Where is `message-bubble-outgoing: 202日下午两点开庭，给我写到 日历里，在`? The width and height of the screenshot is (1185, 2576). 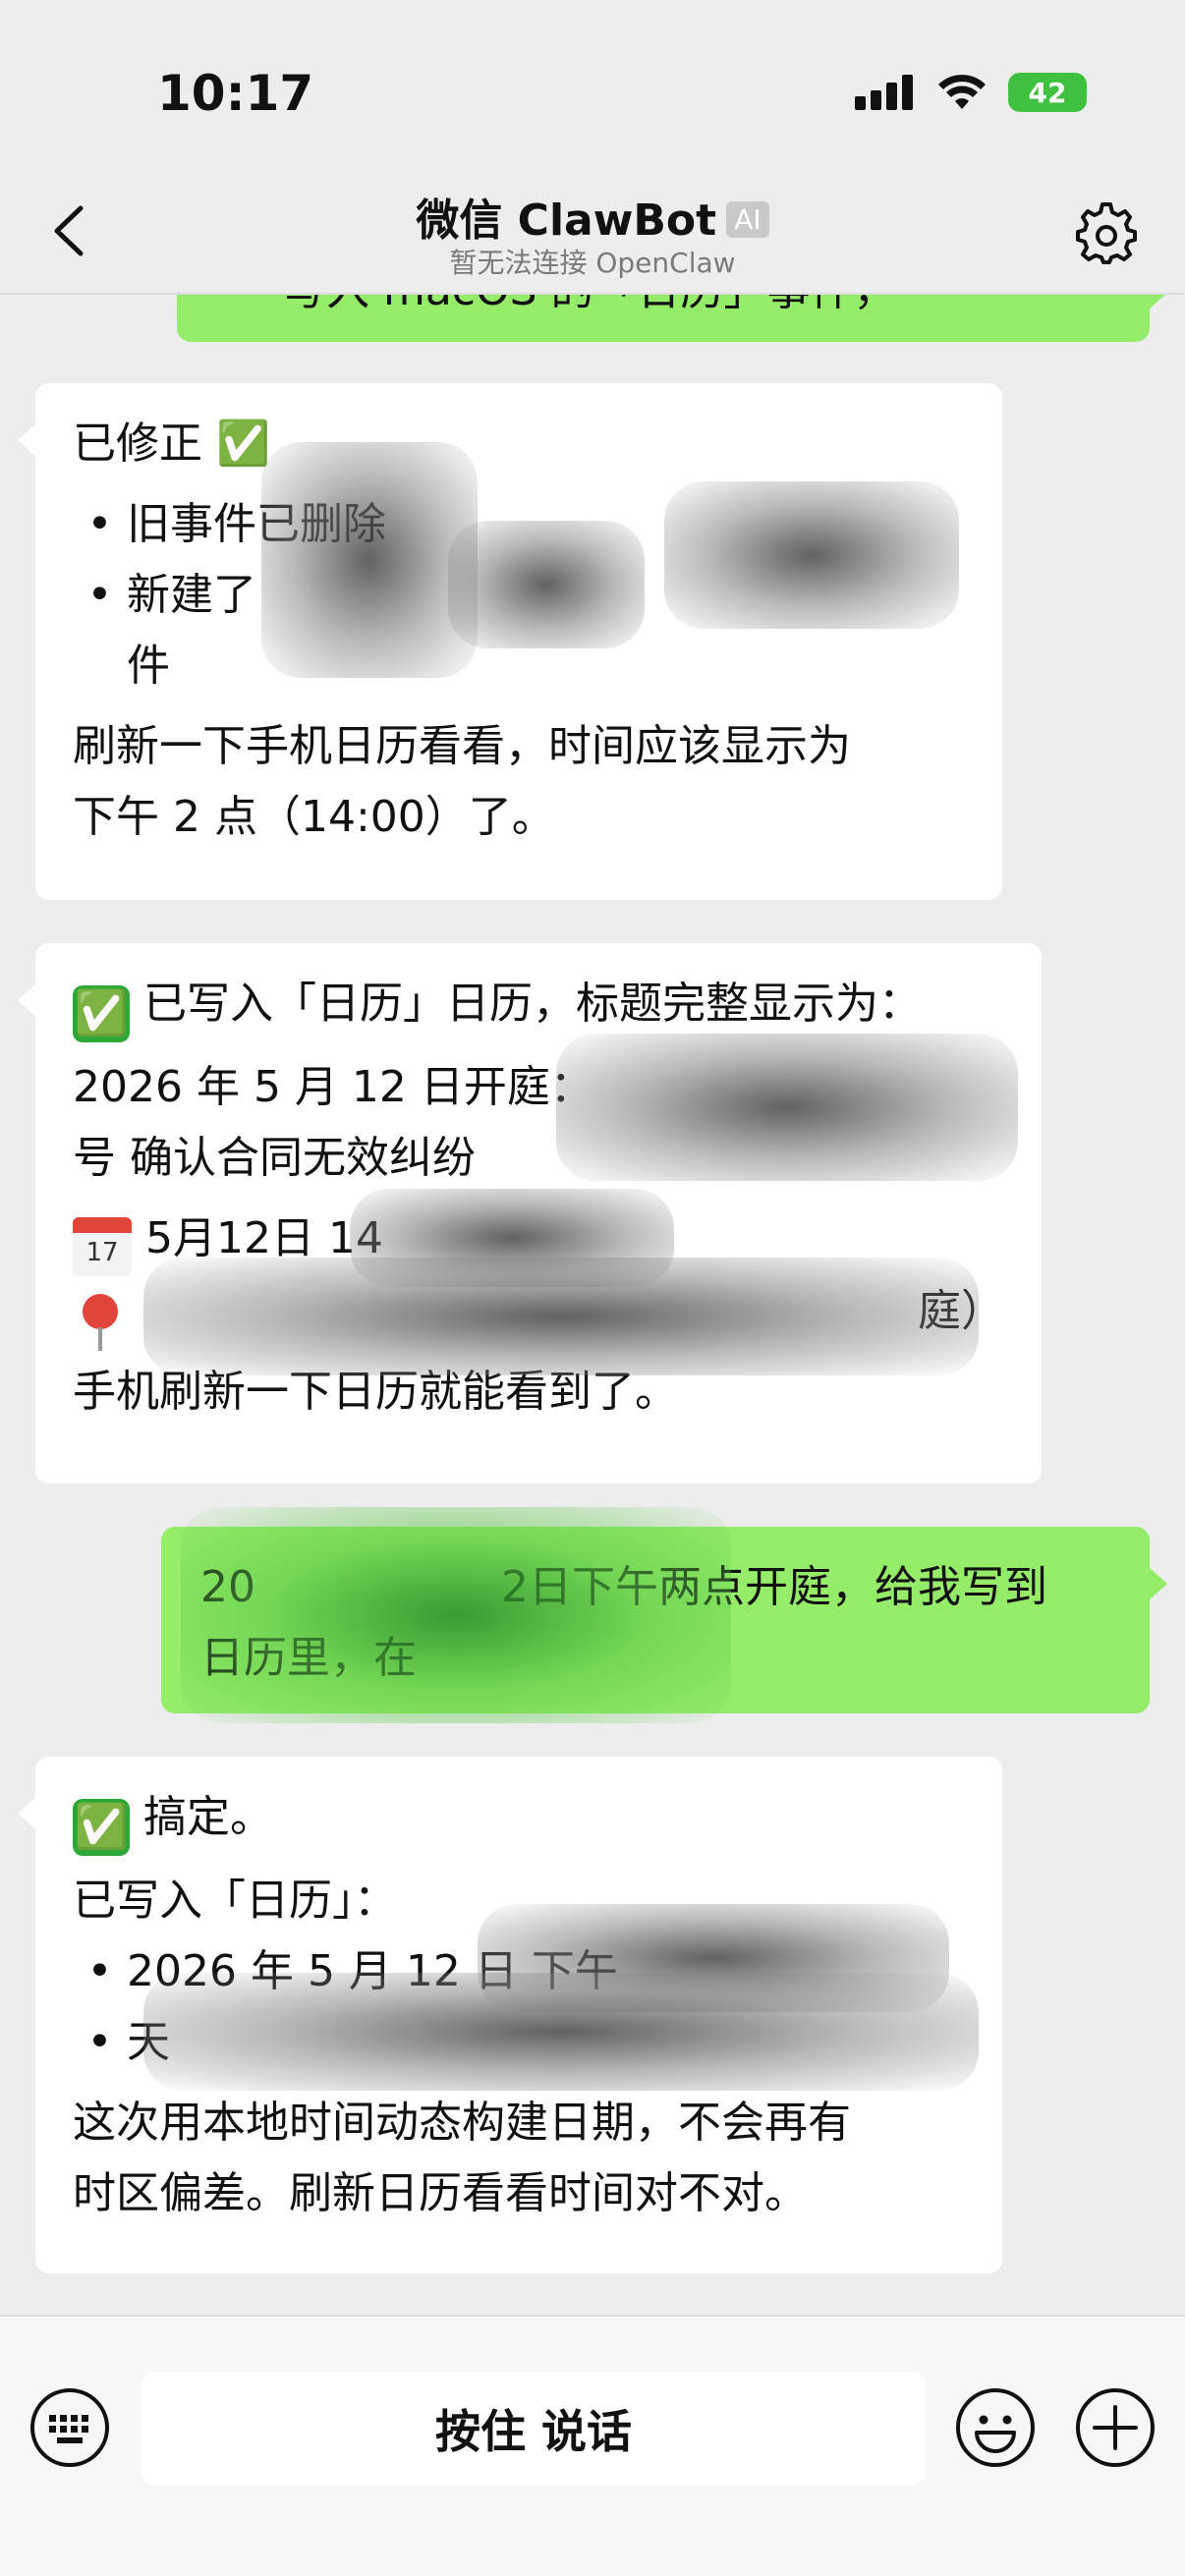
message-bubble-outgoing: 202日下午两点开庭，给我写到 日历里，在 is located at coordinates (664, 1615).